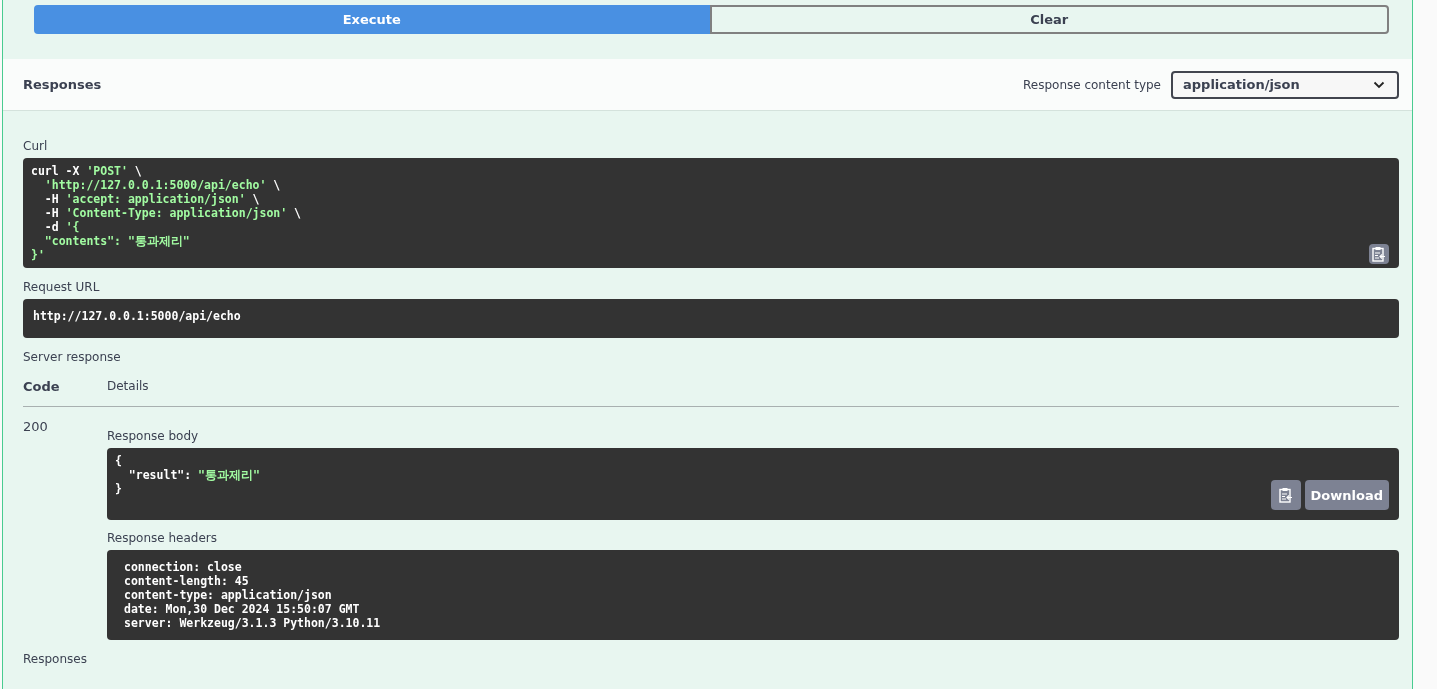 This screenshot has height=689, width=1437. What do you see at coordinates (1379, 84) in the screenshot?
I see `chevron-down-icon` at bounding box center [1379, 84].